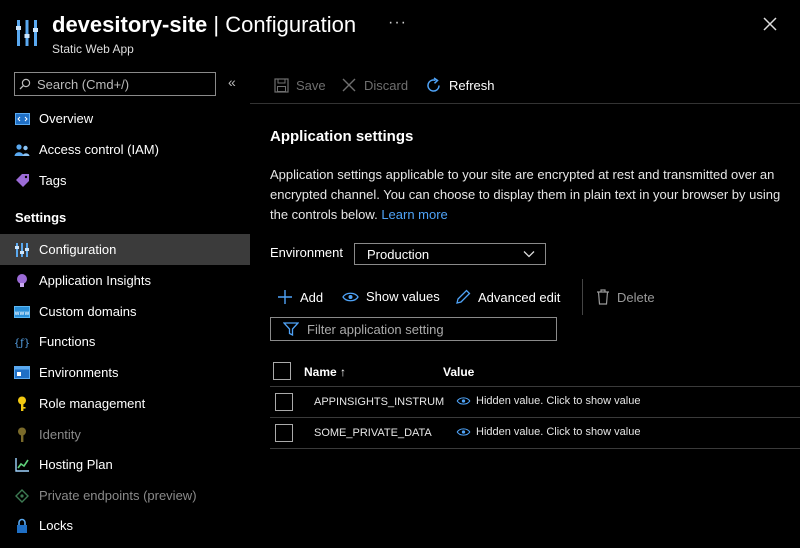 This screenshot has width=800, height=548. Describe the element at coordinates (99, 149) in the screenshot. I see `sidebar-item-label: Access control (IAM)` at that location.